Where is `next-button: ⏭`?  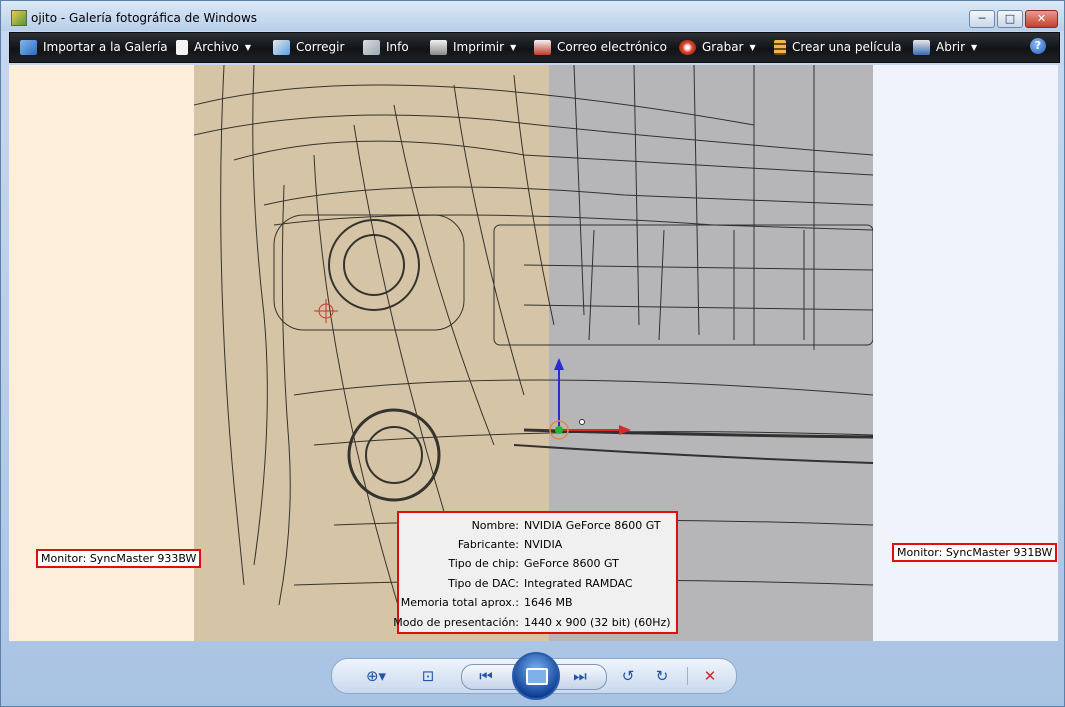 next-button: ⏭ is located at coordinates (580, 676).